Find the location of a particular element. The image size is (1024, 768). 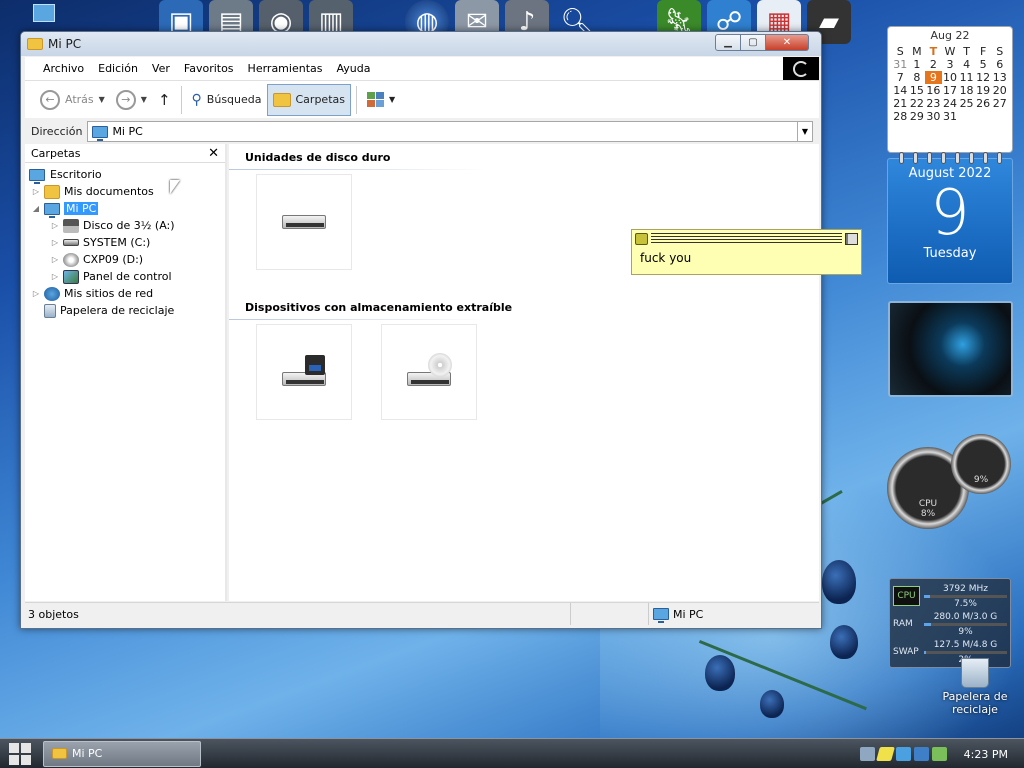

address-value: Mi PC is located at coordinates (127, 131).